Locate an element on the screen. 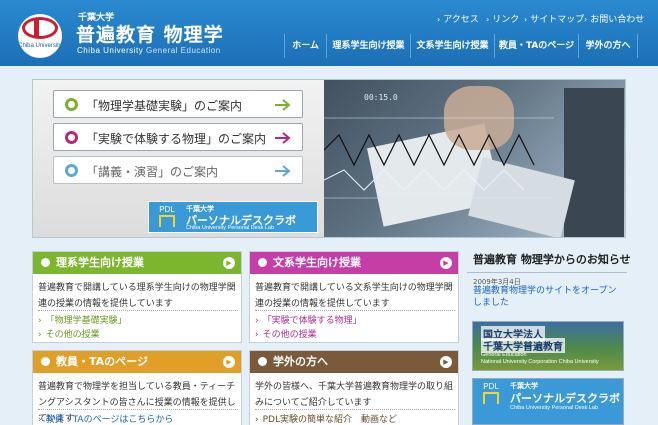 This screenshot has width=658, height=425. waveform-graphic: 00:15.0 is located at coordinates (439, 146).